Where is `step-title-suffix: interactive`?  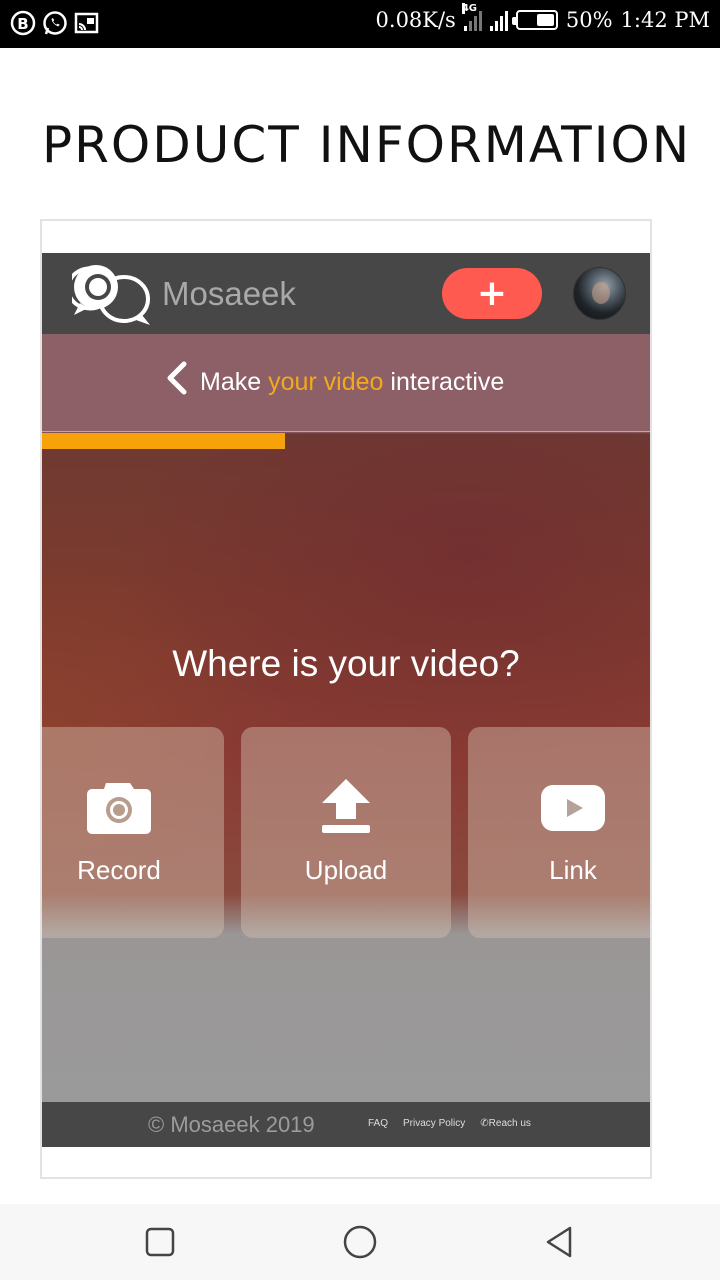
step-title-suffix: interactive is located at coordinates (444, 382).